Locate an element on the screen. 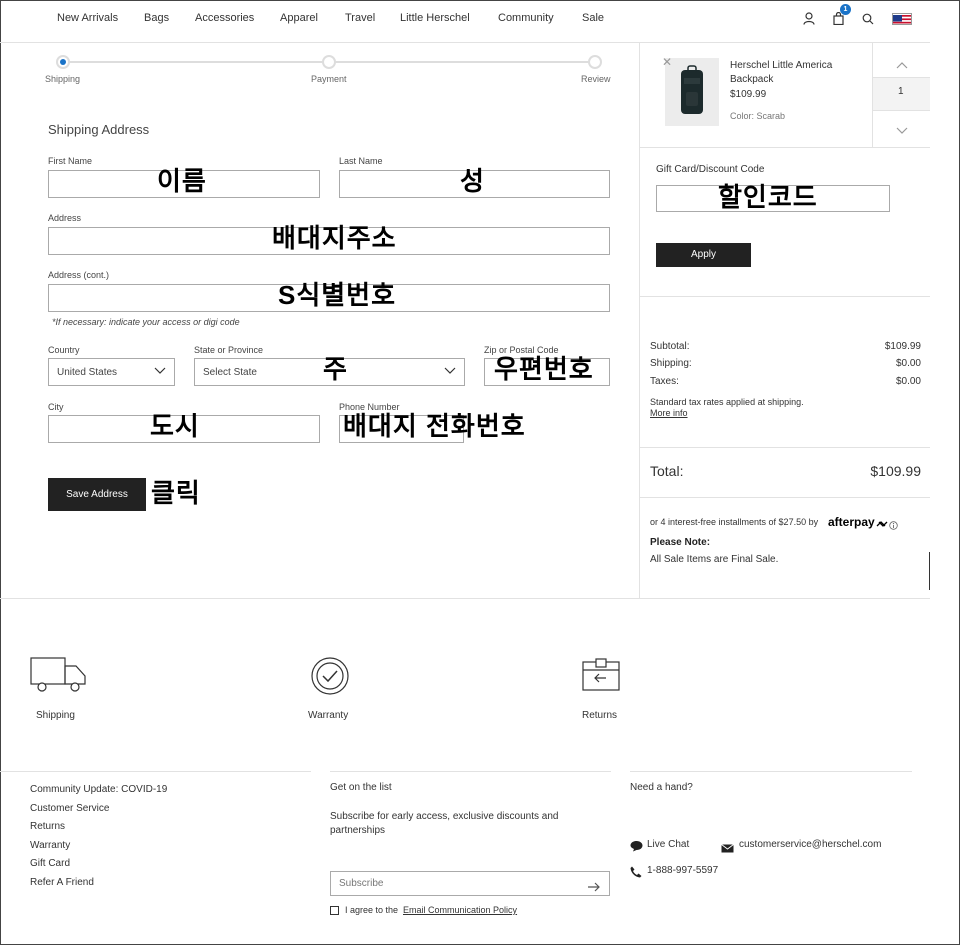  shipping-address-title: Shipping Address is located at coordinates (99, 129).